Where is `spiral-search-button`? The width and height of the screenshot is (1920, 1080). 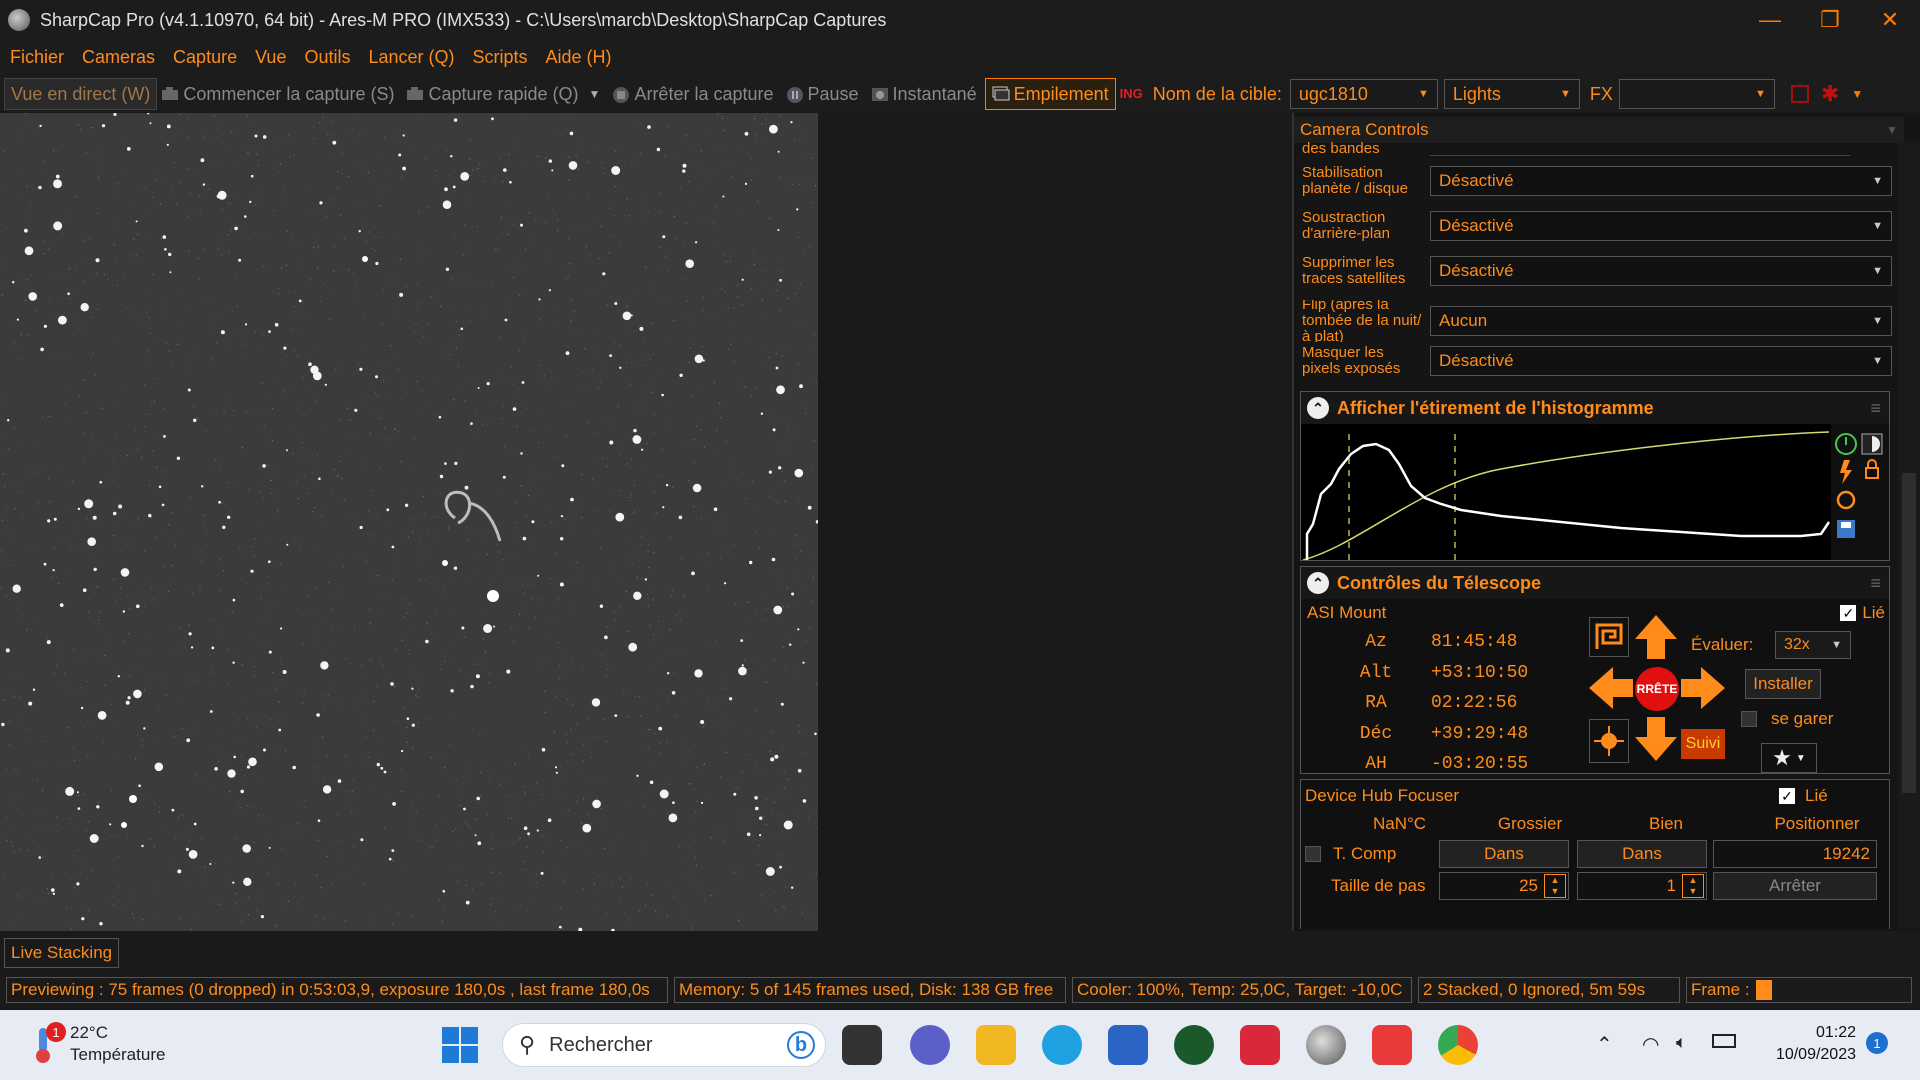 spiral-search-button is located at coordinates (1609, 637).